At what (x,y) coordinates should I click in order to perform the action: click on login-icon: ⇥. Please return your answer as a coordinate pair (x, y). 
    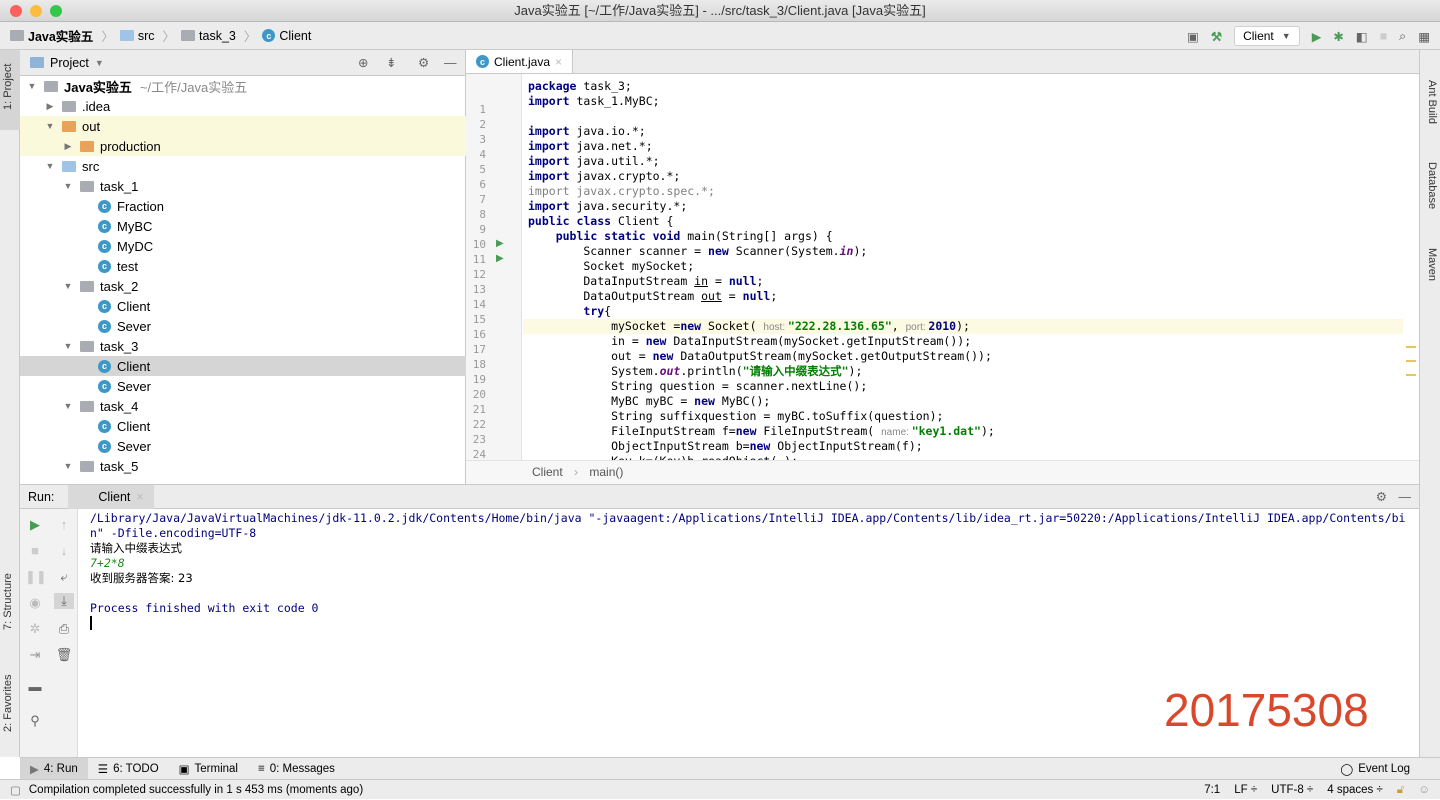
    Looking at the image, I should click on (35, 655).